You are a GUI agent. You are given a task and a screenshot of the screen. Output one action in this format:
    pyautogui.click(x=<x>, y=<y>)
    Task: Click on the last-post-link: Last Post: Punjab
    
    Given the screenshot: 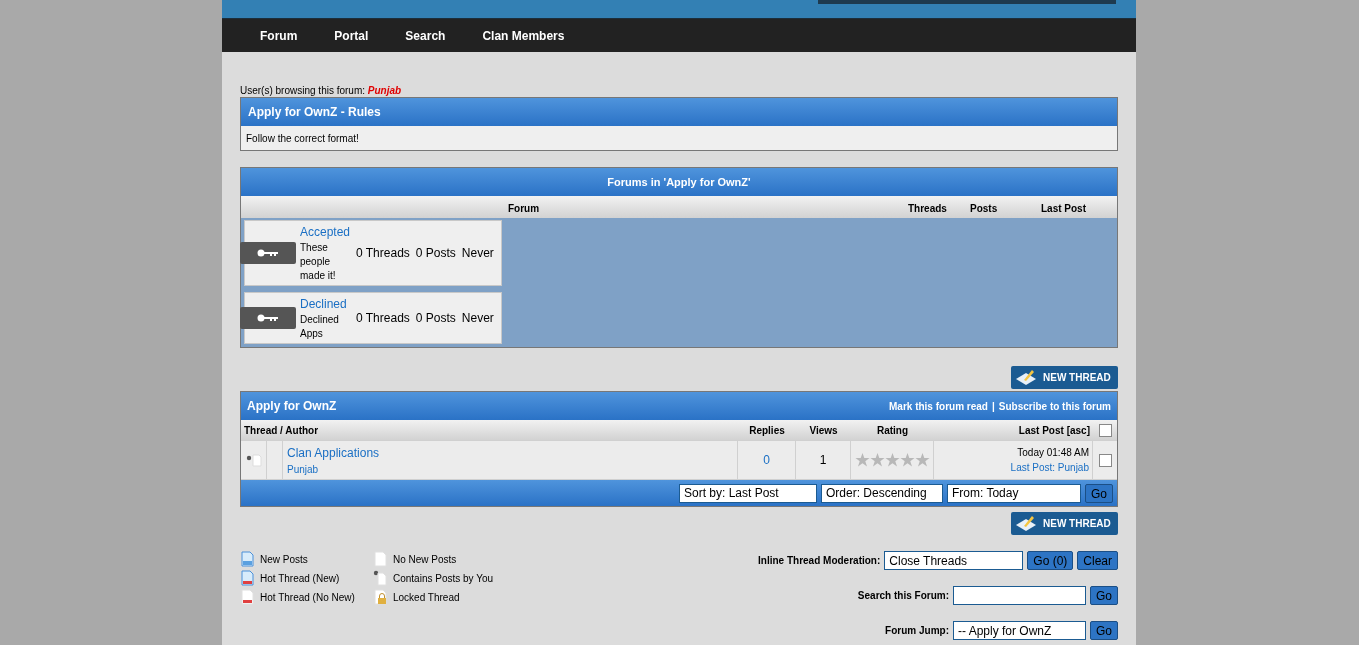 What is the action you would take?
    pyautogui.click(x=1049, y=467)
    